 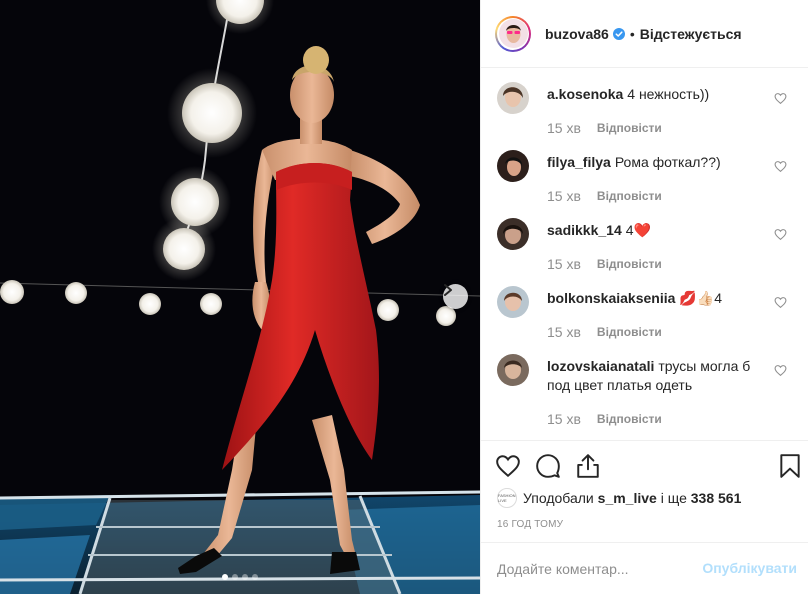 I want to click on comment-item: bolkonskaiakseniia 💋👍🏻4 15 хв Відповісти, so click(x=644, y=306).